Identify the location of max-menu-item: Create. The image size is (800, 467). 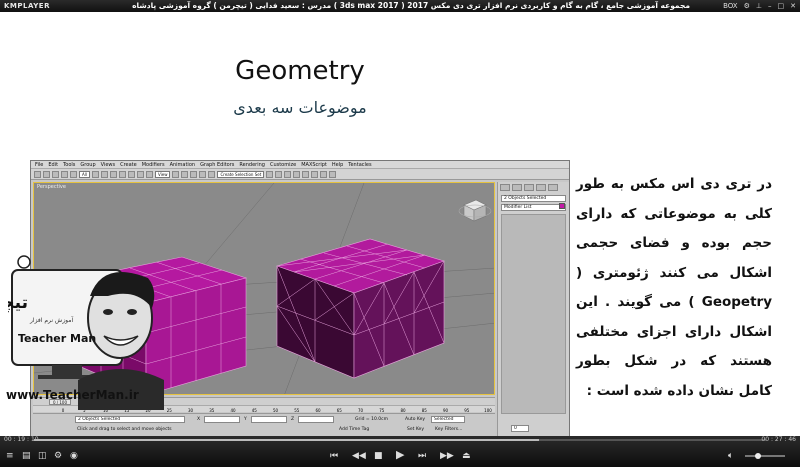
(128, 164).